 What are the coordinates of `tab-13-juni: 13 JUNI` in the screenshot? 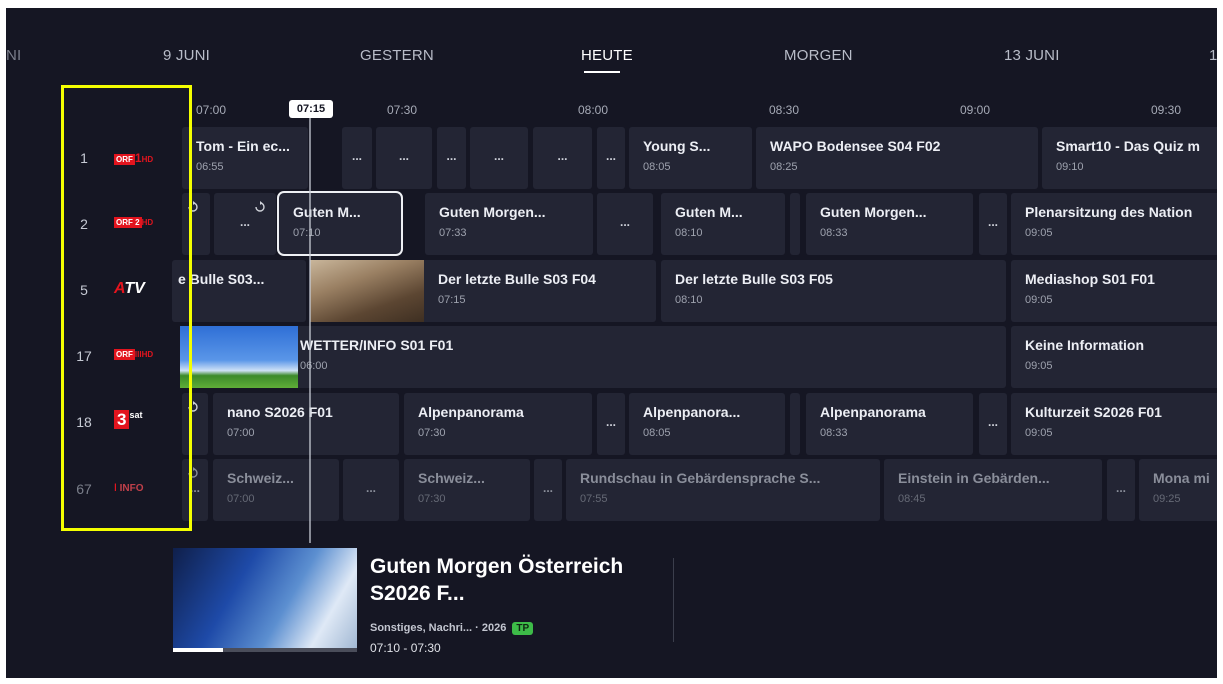 It's located at (1032, 55).